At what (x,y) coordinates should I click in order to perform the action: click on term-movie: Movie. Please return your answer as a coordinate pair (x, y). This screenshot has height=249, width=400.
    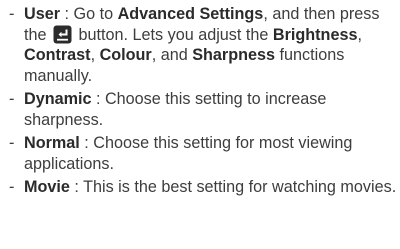
    Looking at the image, I should click on (47, 187).